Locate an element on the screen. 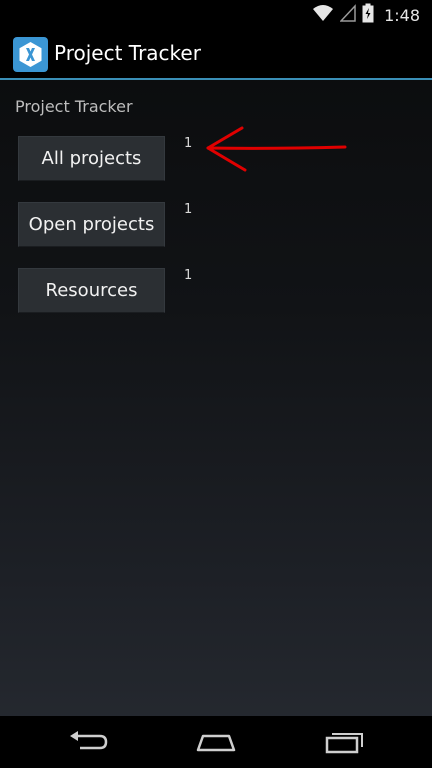 Image resolution: width=432 pixels, height=768 pixels. wifi-icon is located at coordinates (323, 15).